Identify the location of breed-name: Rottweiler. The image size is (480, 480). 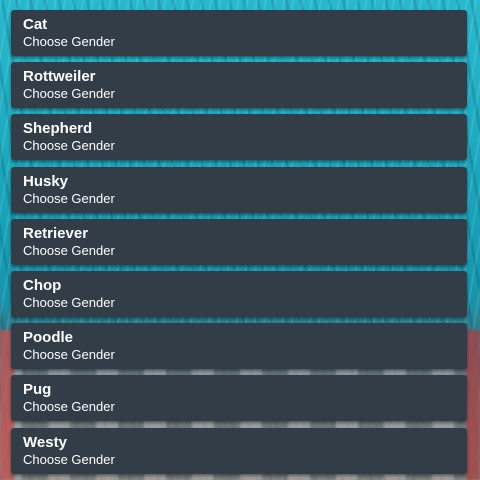
(59, 77).